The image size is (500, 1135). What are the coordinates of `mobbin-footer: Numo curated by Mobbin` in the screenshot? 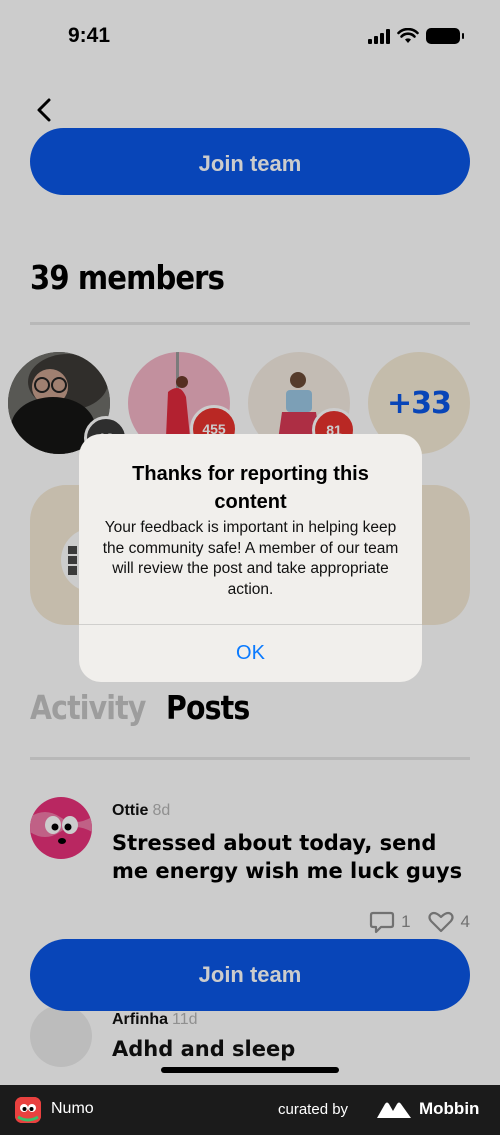 It's located at (250, 1110).